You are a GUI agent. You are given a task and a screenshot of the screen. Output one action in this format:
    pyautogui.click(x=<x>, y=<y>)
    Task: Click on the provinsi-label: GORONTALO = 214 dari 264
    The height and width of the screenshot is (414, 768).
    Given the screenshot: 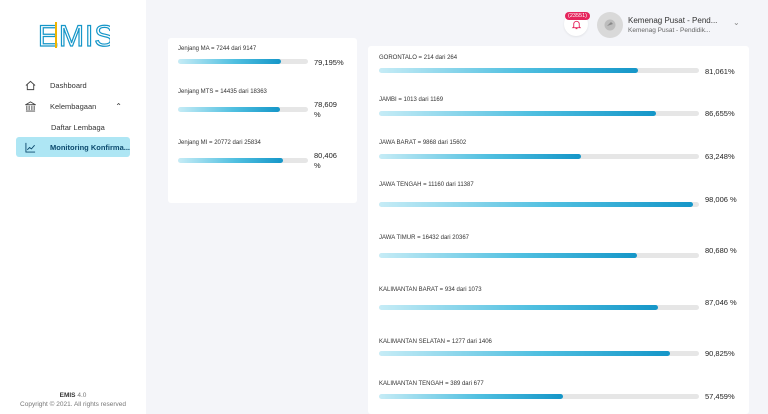 What is the action you would take?
    pyautogui.click(x=418, y=58)
    